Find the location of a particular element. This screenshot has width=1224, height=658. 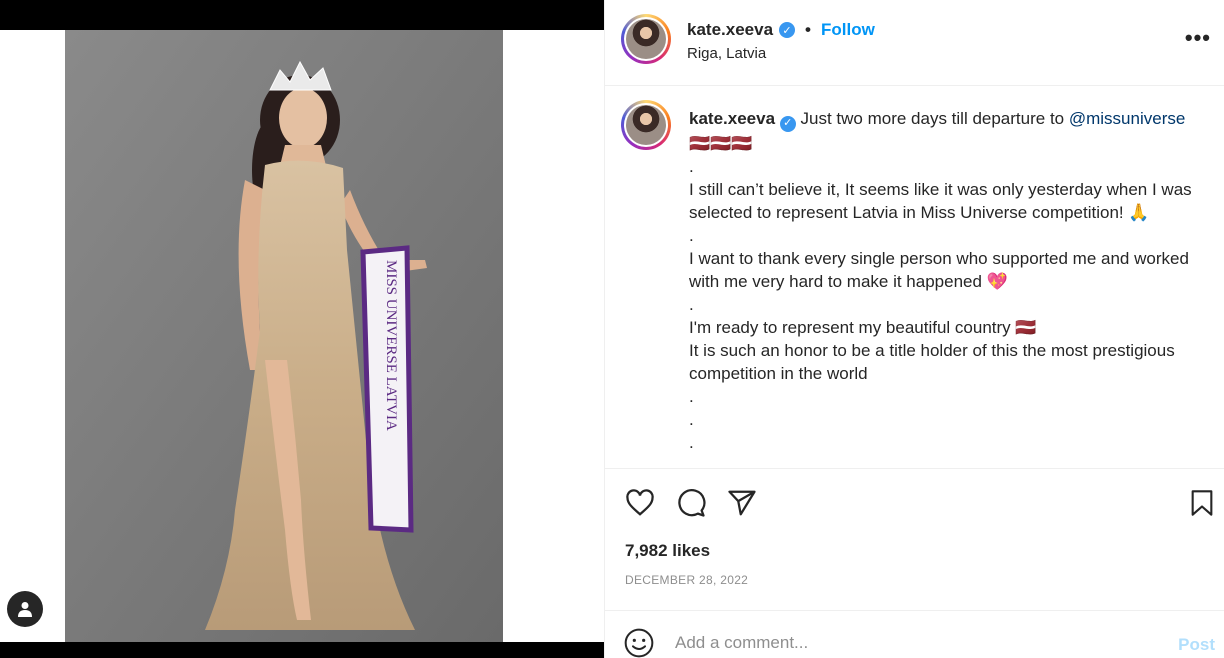

post-header: kate.xeeva ✓ • Follow Riga, Latvia ••• is located at coordinates (914, 43).